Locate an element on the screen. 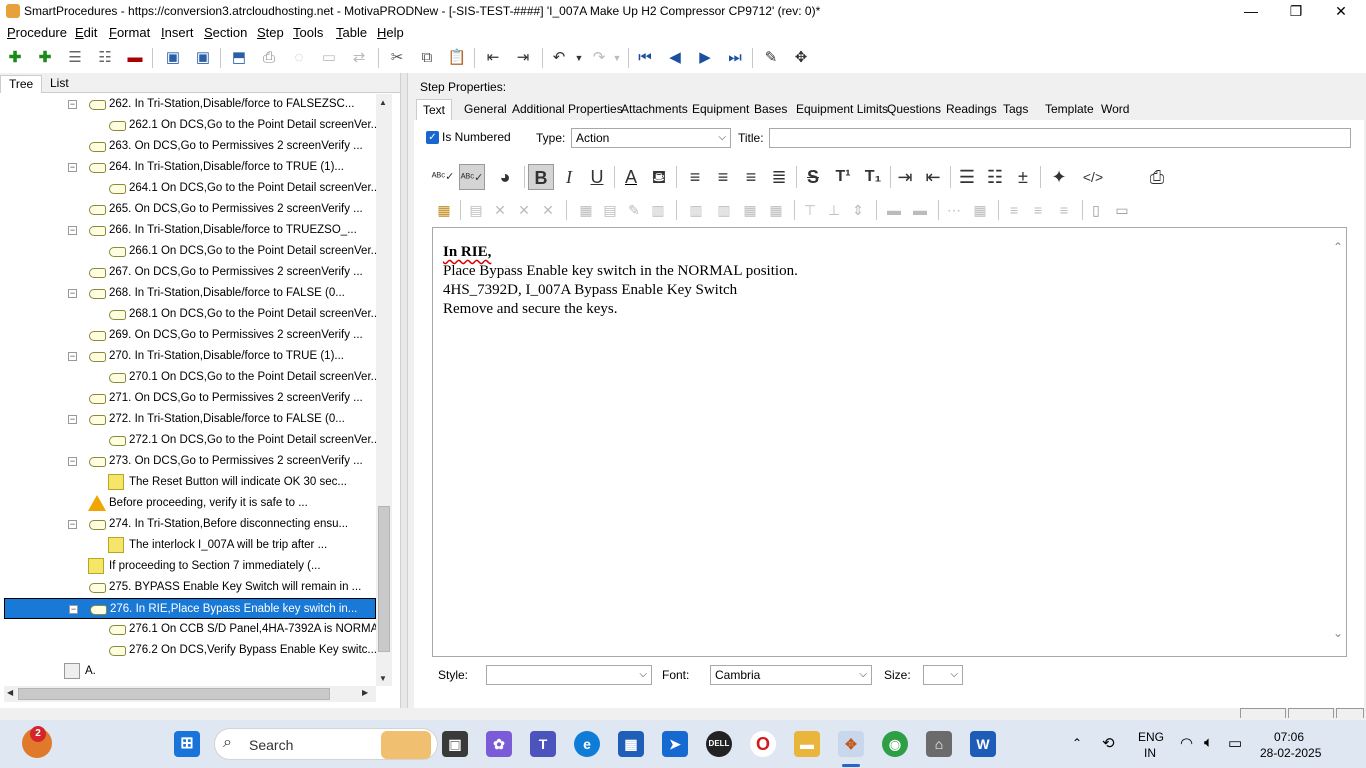 The image size is (1366, 768). theme-icon: ◕ is located at coordinates (505, 177).